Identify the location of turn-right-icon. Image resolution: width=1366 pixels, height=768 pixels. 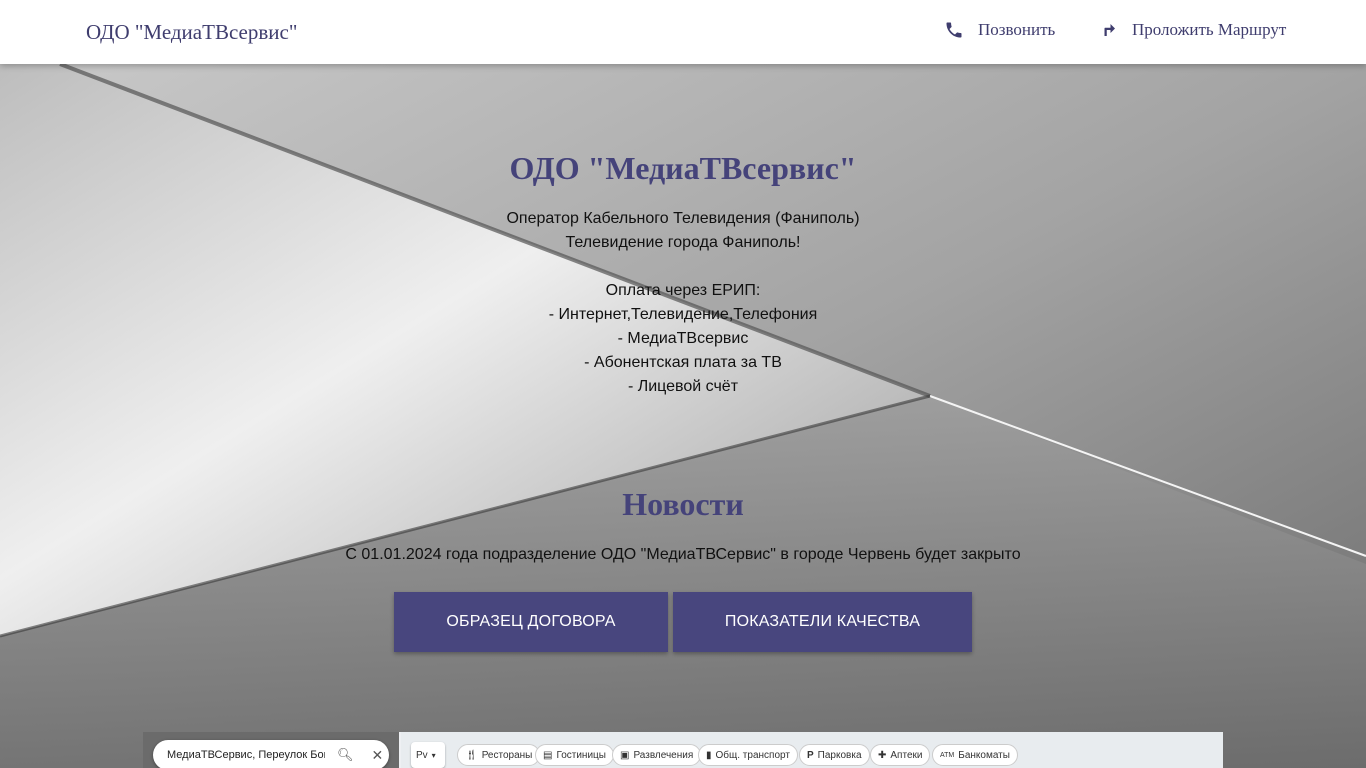
(1109, 30).